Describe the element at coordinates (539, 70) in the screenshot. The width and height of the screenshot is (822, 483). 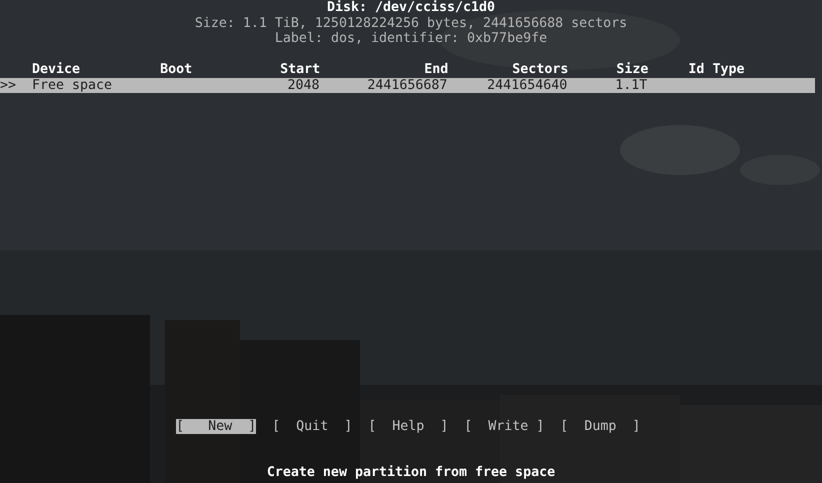
I see `column-header: Sectors` at that location.